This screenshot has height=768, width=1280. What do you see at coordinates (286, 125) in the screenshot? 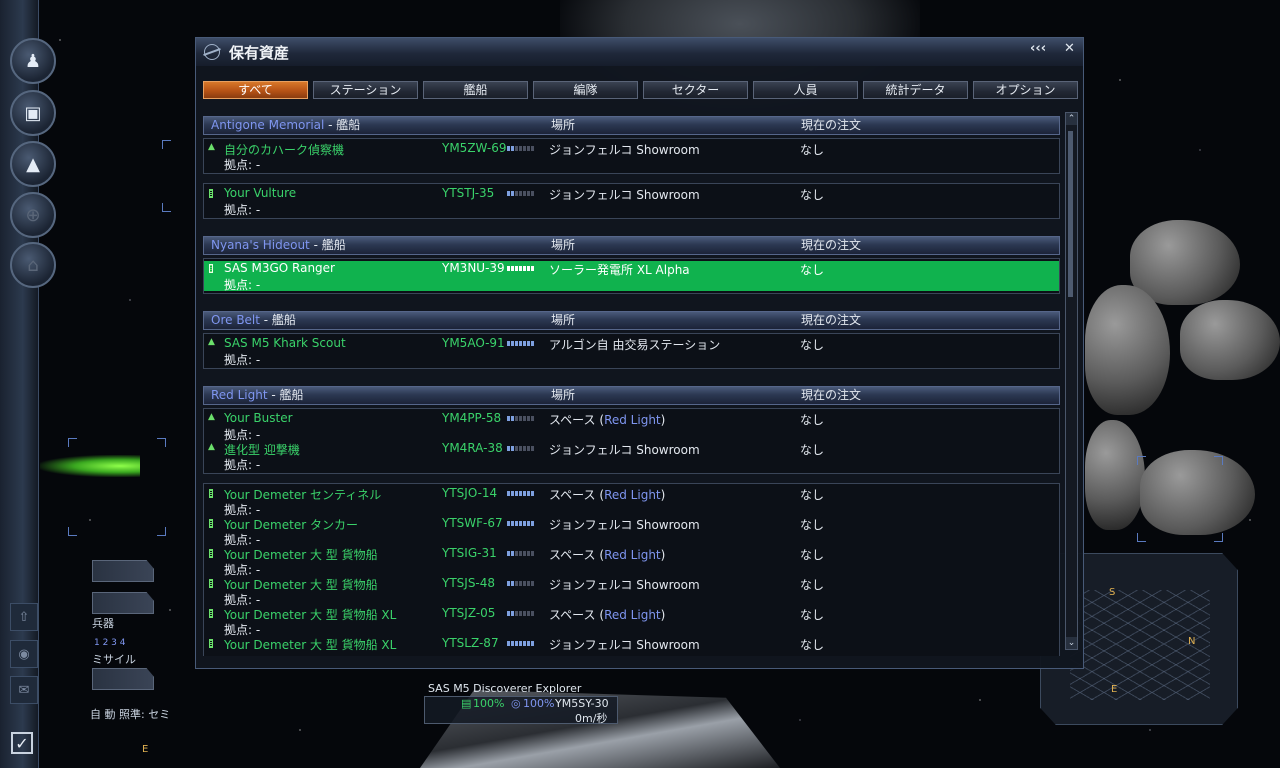
I see `group-sector-name: Antigone Memorial - 艦船` at bounding box center [286, 125].